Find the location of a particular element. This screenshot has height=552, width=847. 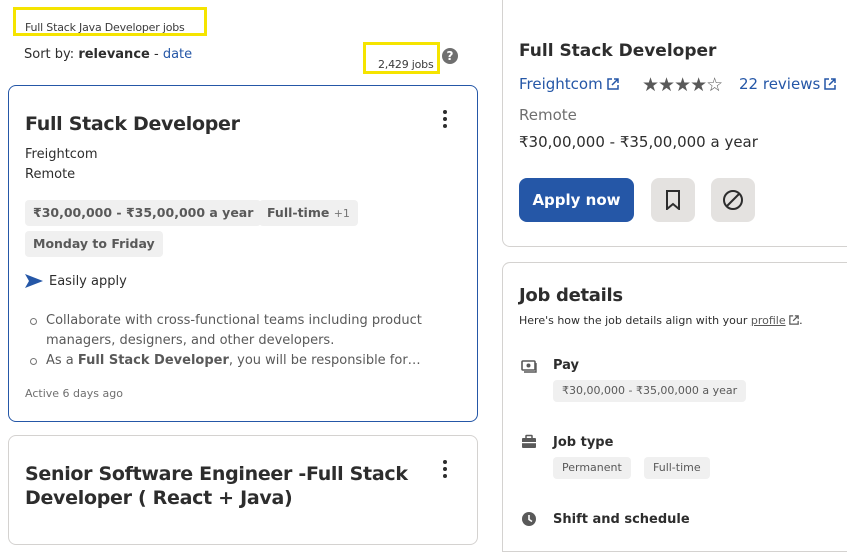

job-type-tag: Full-time is located at coordinates (677, 468).